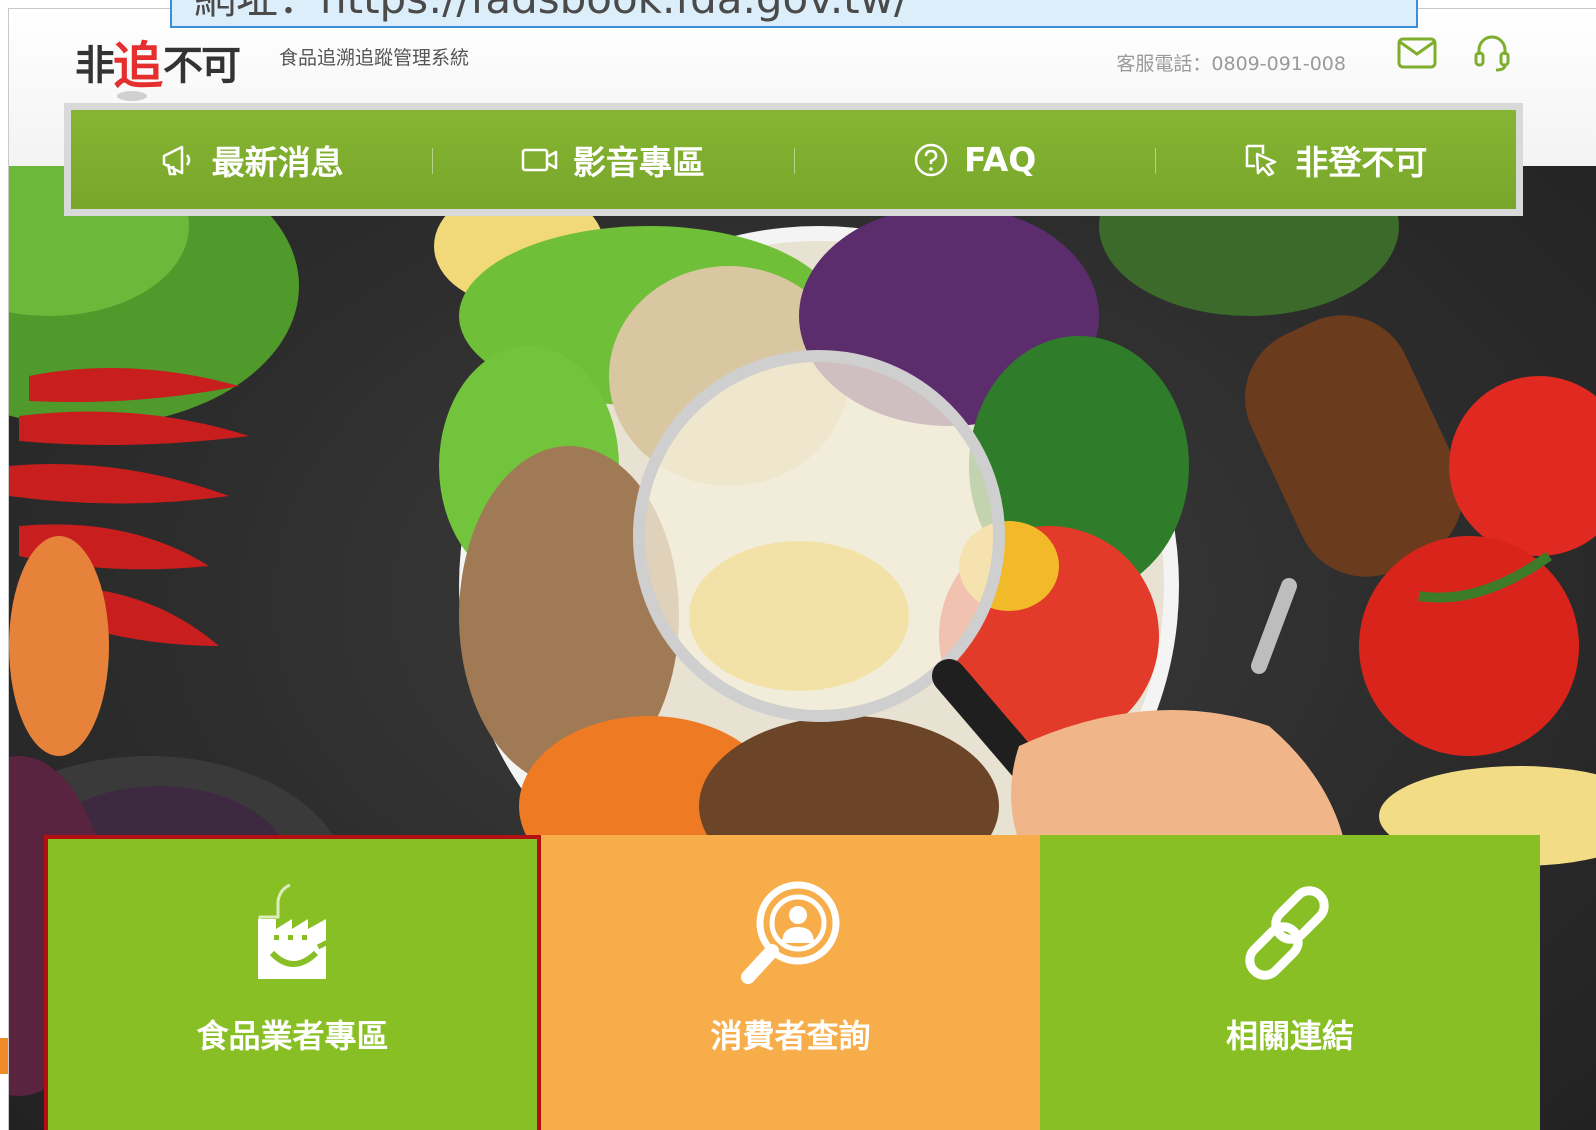  I want to click on nav-label-video: 影音專區, so click(638, 162).